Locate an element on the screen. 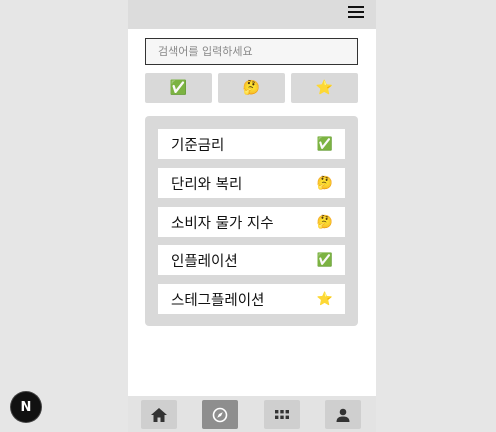 The width and height of the screenshot is (496, 432). profile-icon is located at coordinates (343, 415).